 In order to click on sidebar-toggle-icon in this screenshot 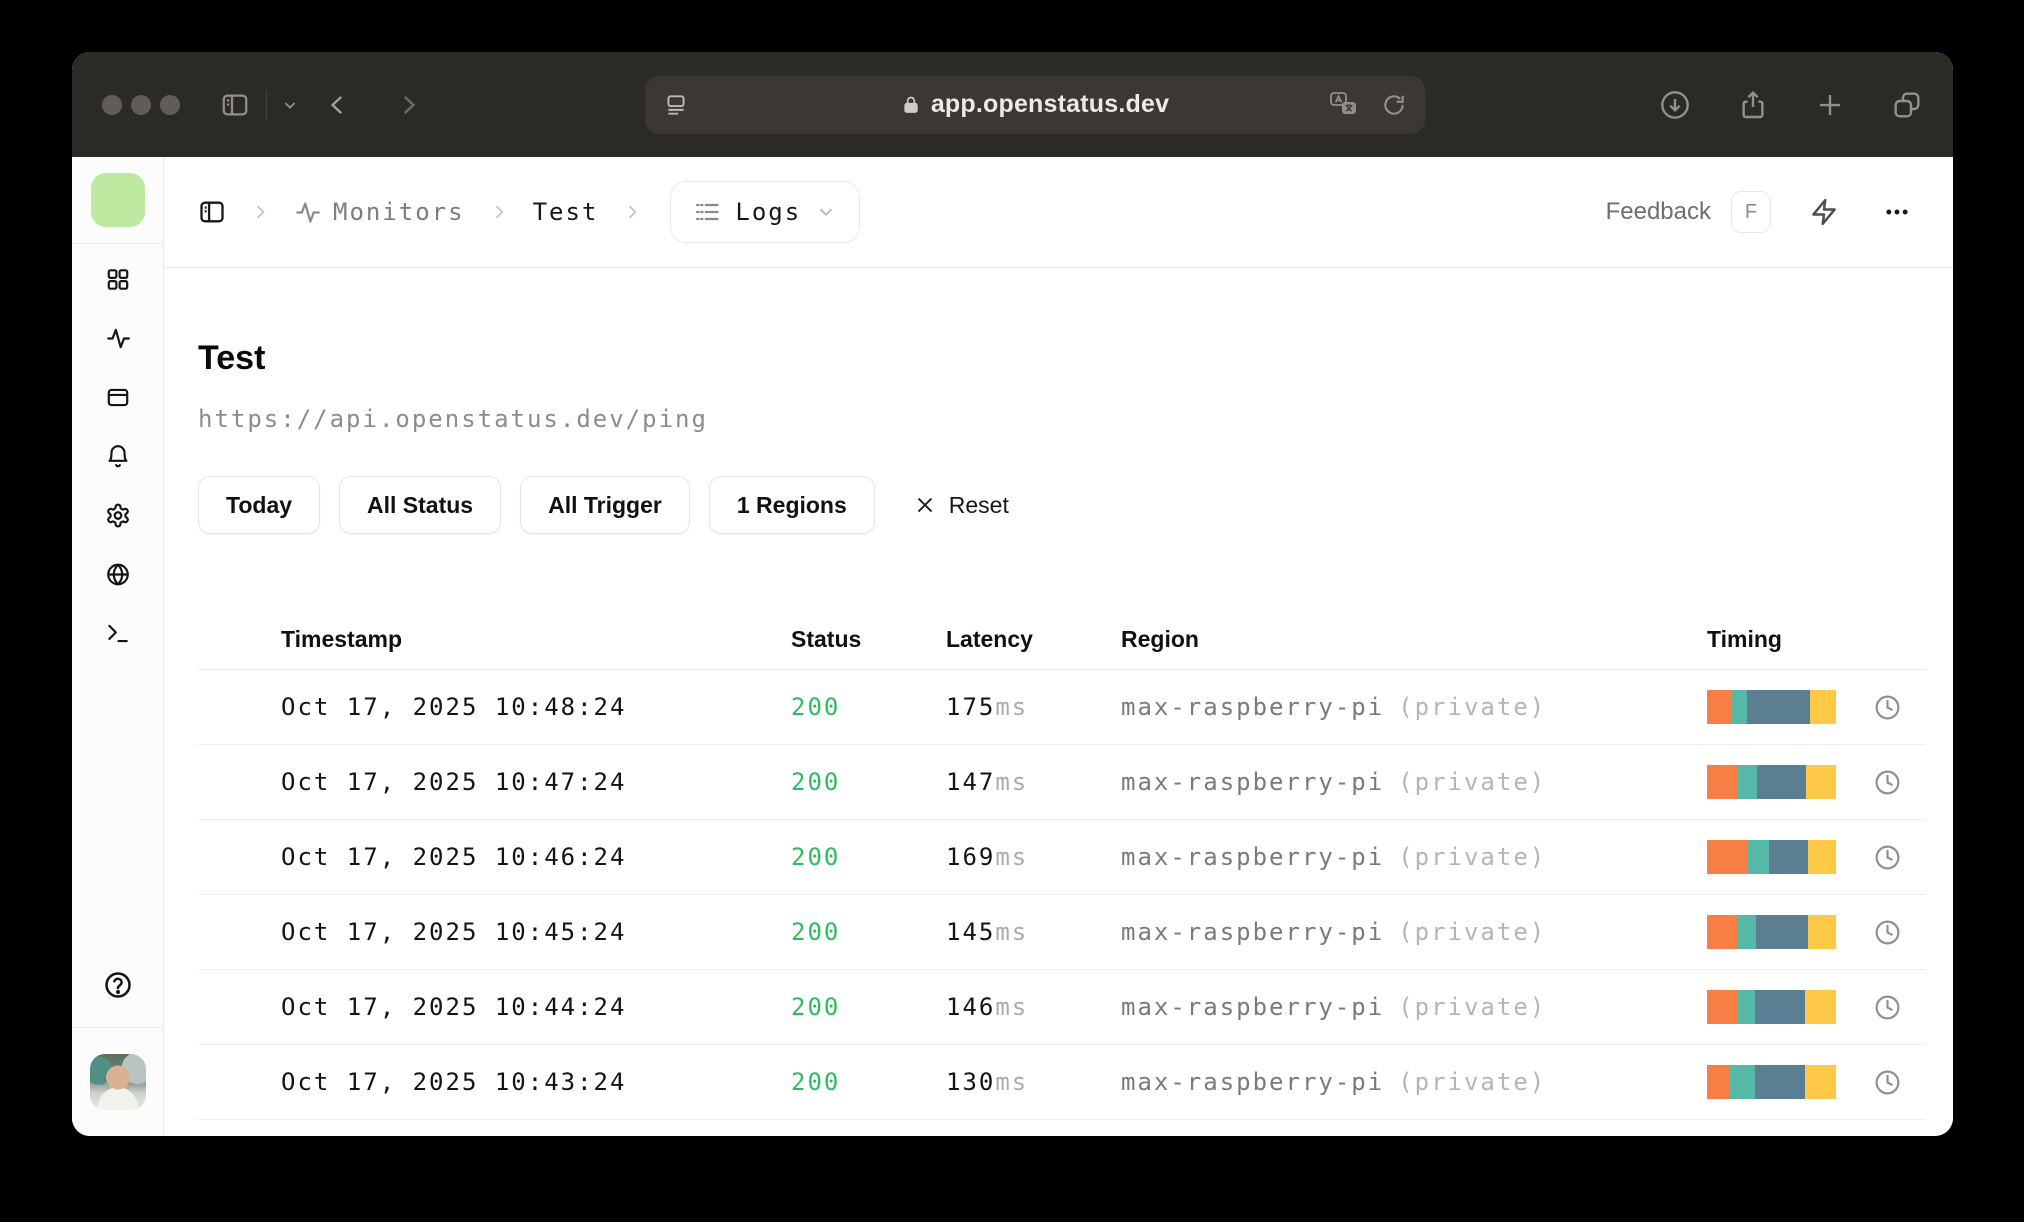, I will do `click(235, 105)`.